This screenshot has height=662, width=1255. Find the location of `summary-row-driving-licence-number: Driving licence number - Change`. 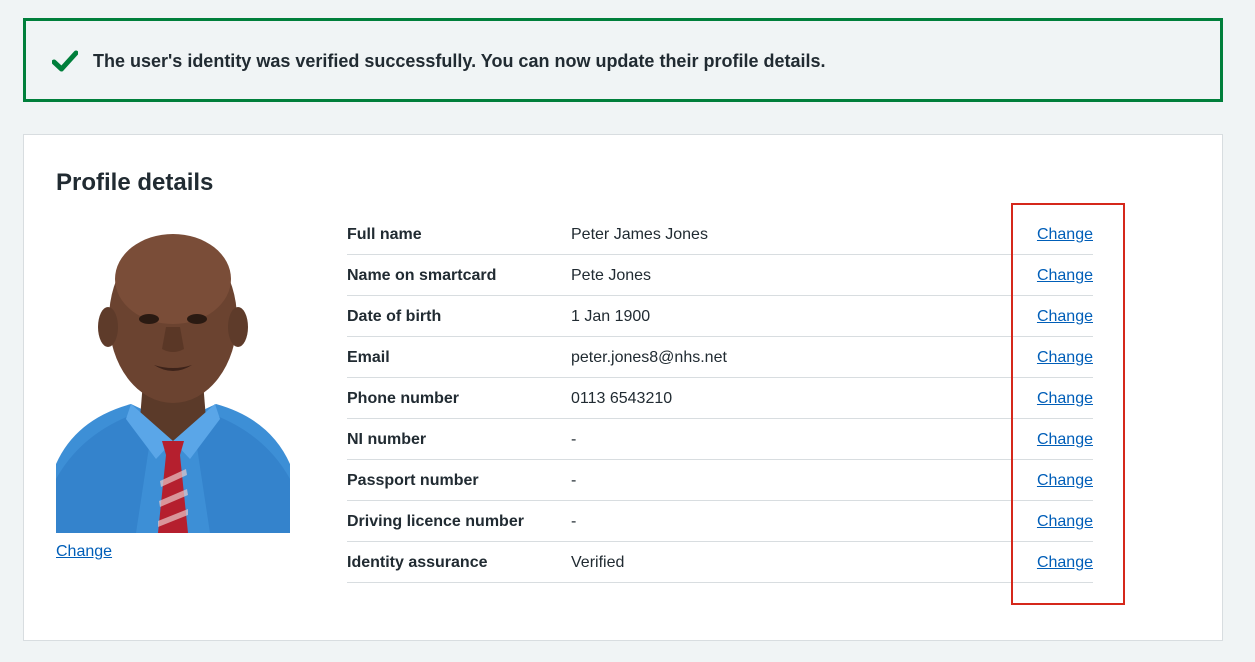

summary-row-driving-licence-number: Driving licence number - Change is located at coordinates (720, 521).